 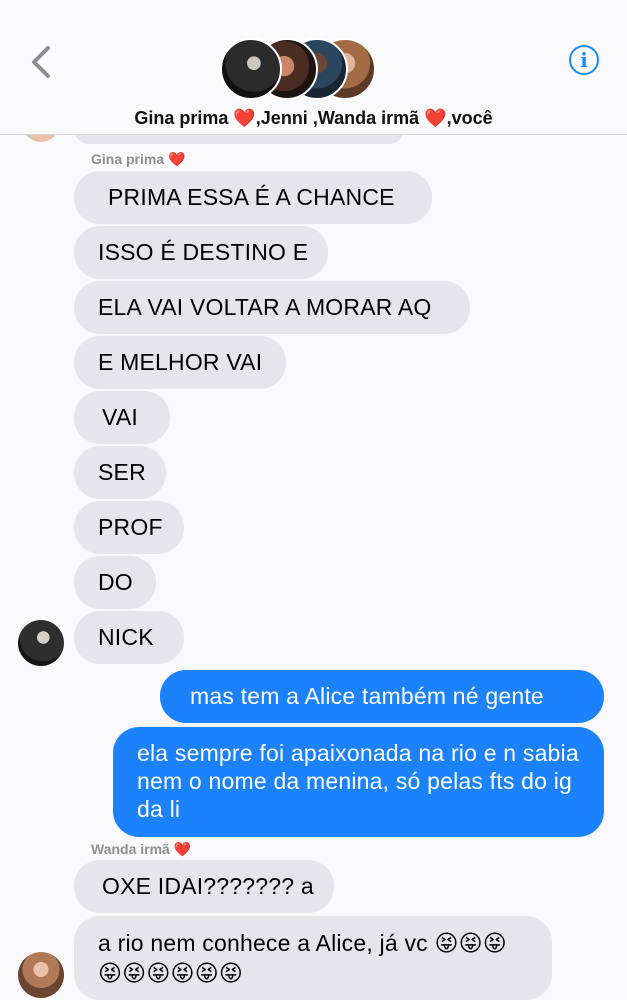 What do you see at coordinates (141, 849) in the screenshot?
I see `sender-name: Wanda irmã ❤️` at bounding box center [141, 849].